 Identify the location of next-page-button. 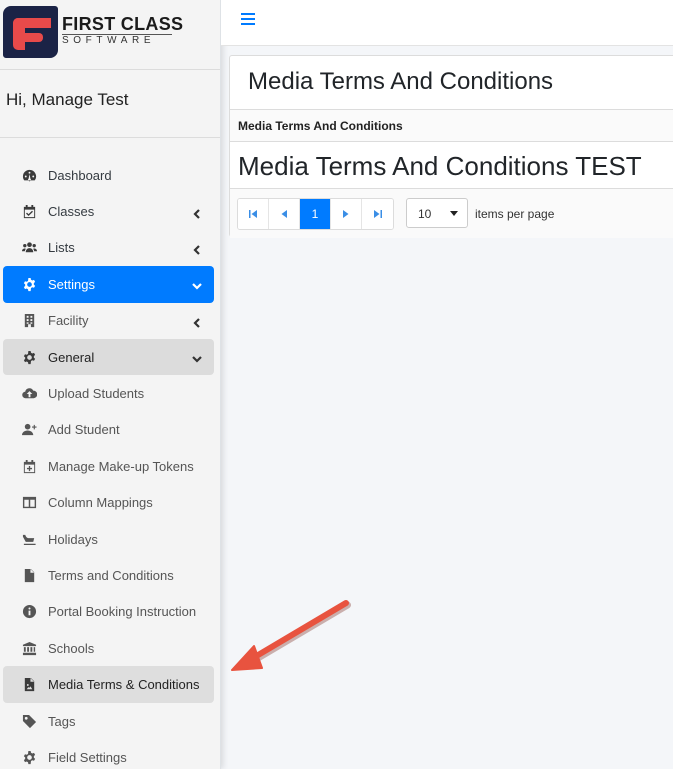
(346, 214).